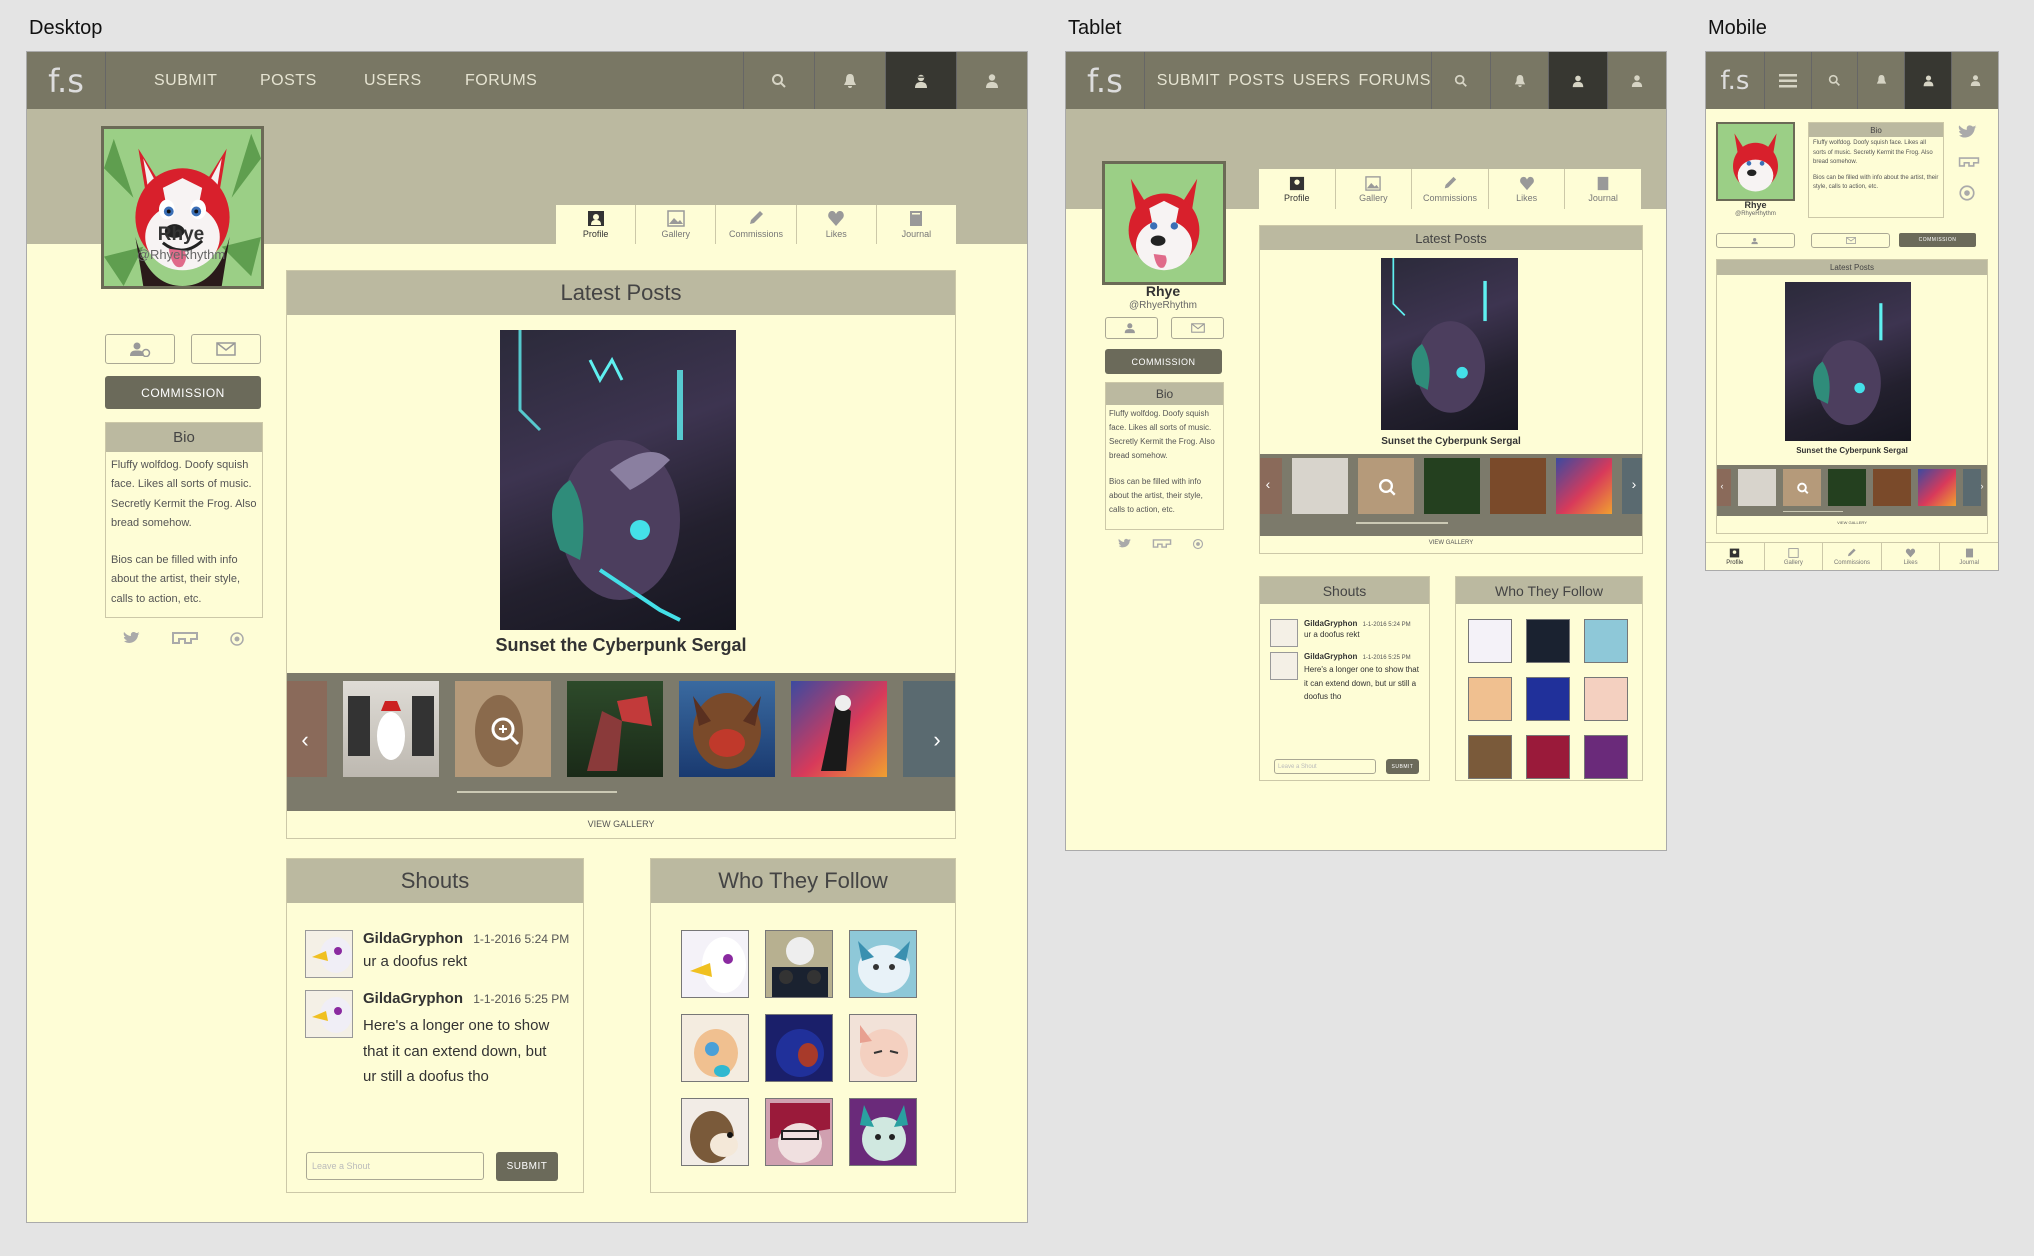 The height and width of the screenshot is (1256, 2034). I want to click on nav-users: USERS, so click(1322, 81).